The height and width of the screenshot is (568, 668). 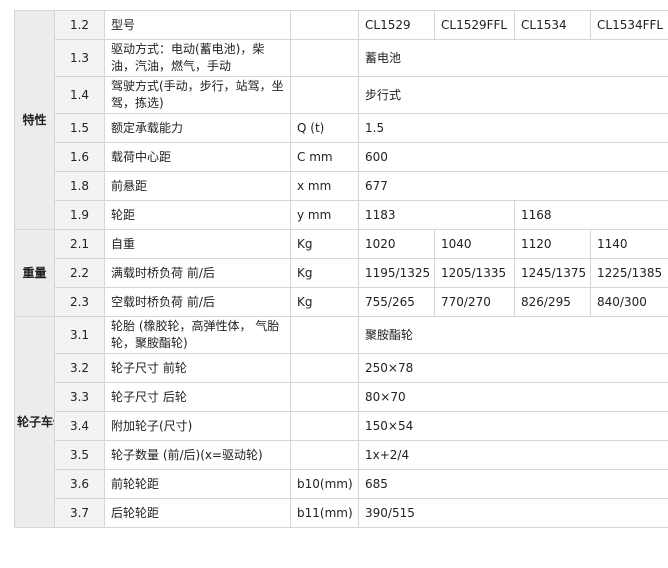 I want to click on table-row: 3.2 轮子尺寸 前轮 250×78, so click(x=341, y=368).